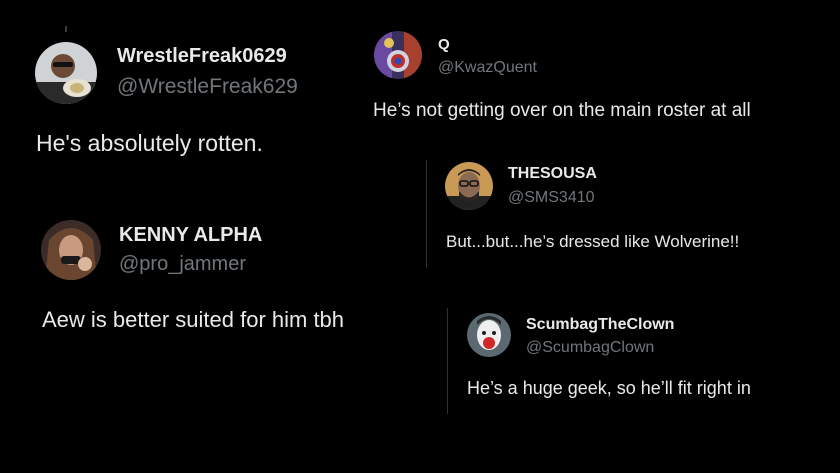 This screenshot has width=840, height=473. I want to click on display-name: THESOUSA, so click(552, 174).